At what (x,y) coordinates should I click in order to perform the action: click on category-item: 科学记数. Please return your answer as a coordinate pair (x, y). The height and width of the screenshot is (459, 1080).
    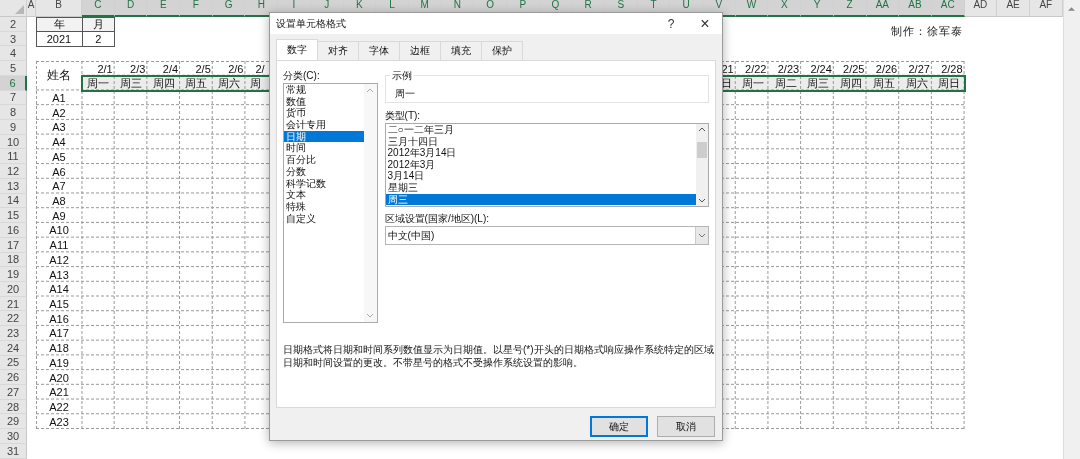
    Looking at the image, I should click on (324, 183).